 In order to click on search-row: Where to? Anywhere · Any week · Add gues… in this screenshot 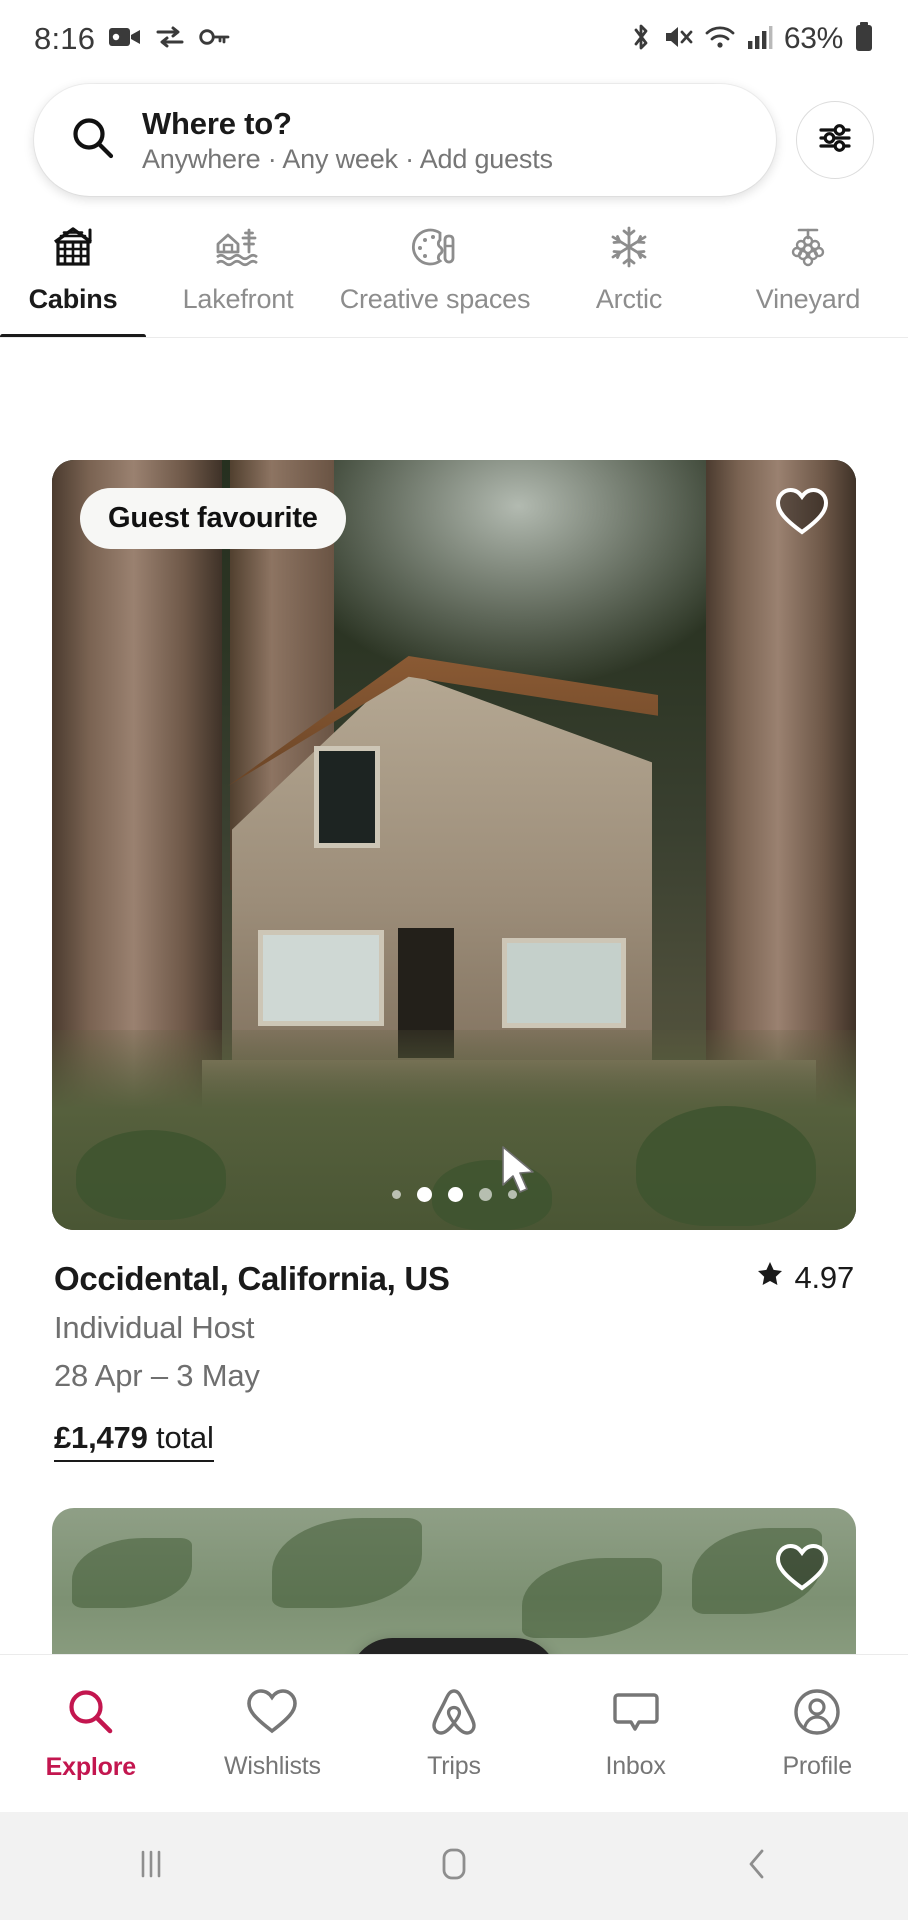, I will do `click(454, 140)`.